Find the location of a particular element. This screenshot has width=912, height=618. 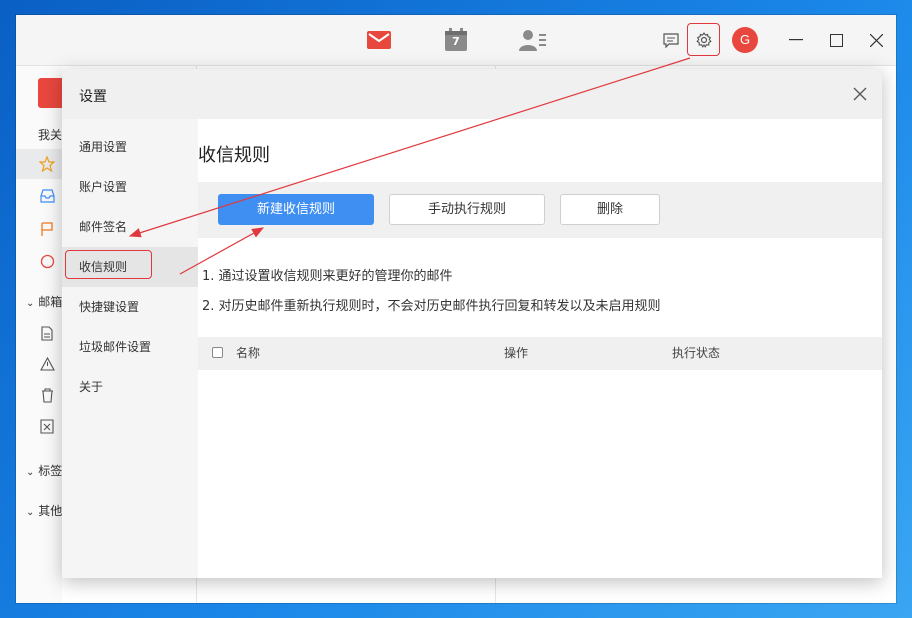

sidebar-section-other: ⌄ 其他 is located at coordinates (44, 510).